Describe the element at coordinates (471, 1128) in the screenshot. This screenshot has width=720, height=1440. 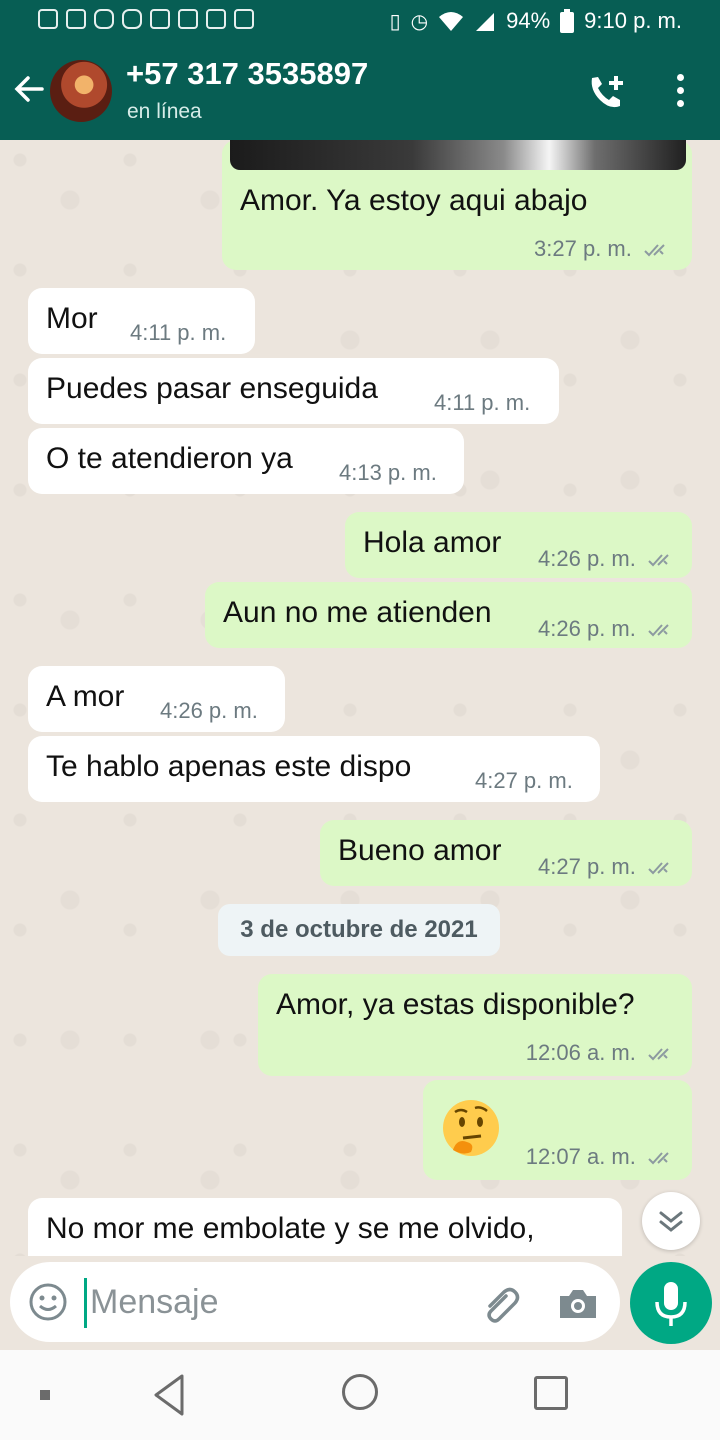
I see `thinking-face-emoji` at that location.